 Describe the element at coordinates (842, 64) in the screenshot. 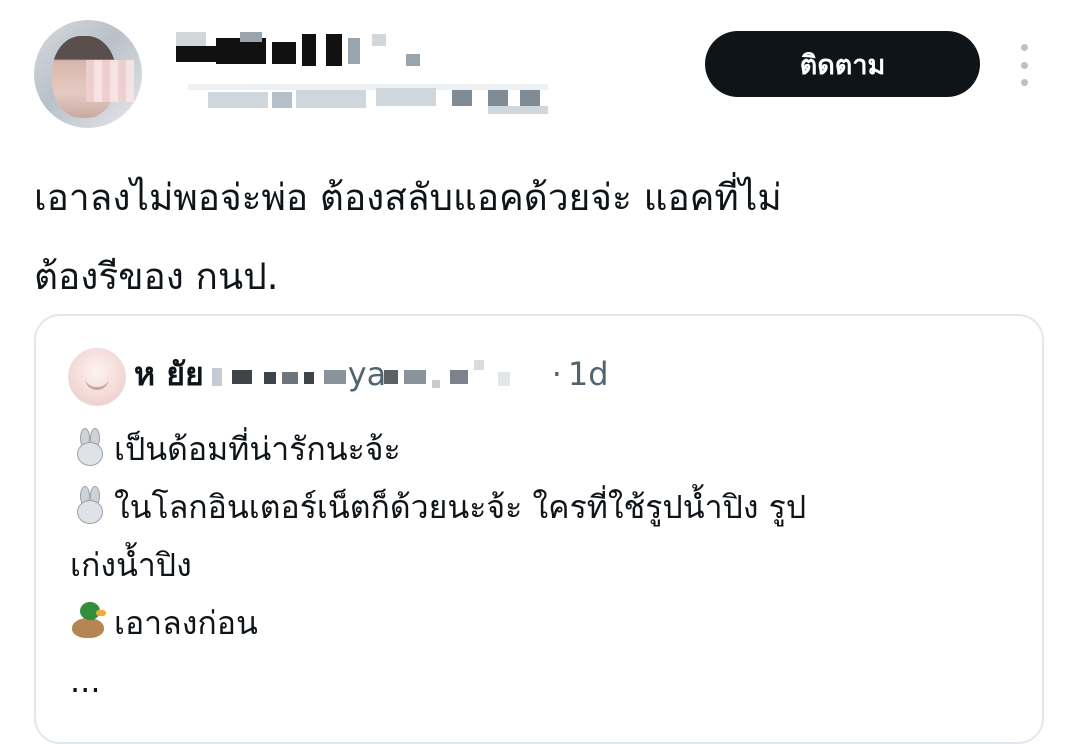

I see `follow-button: ติดตาม` at that location.